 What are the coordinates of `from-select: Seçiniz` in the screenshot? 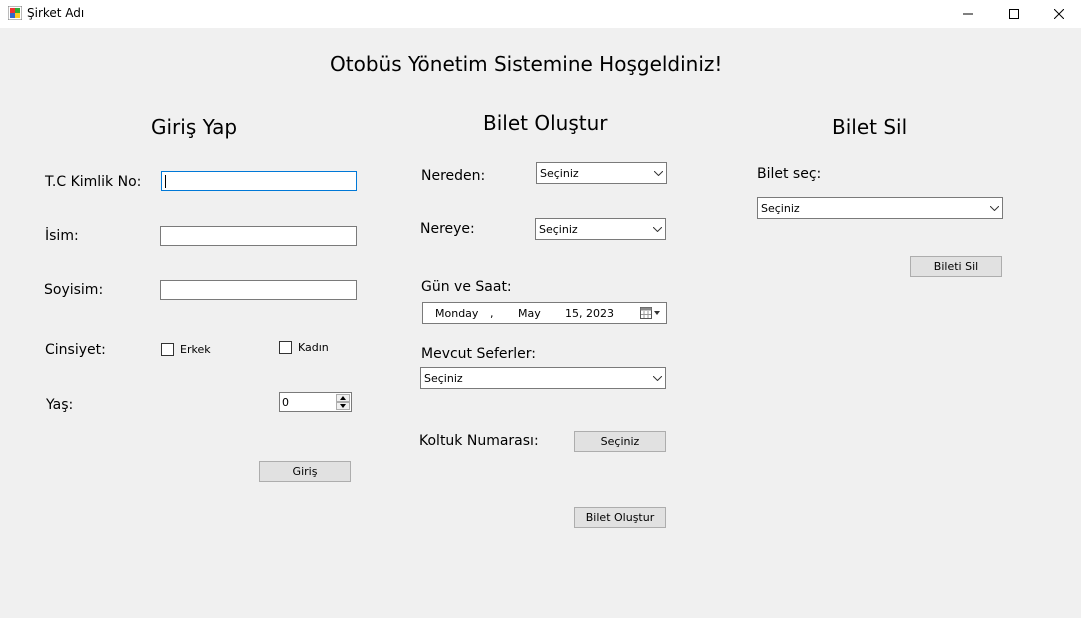 It's located at (601, 173).